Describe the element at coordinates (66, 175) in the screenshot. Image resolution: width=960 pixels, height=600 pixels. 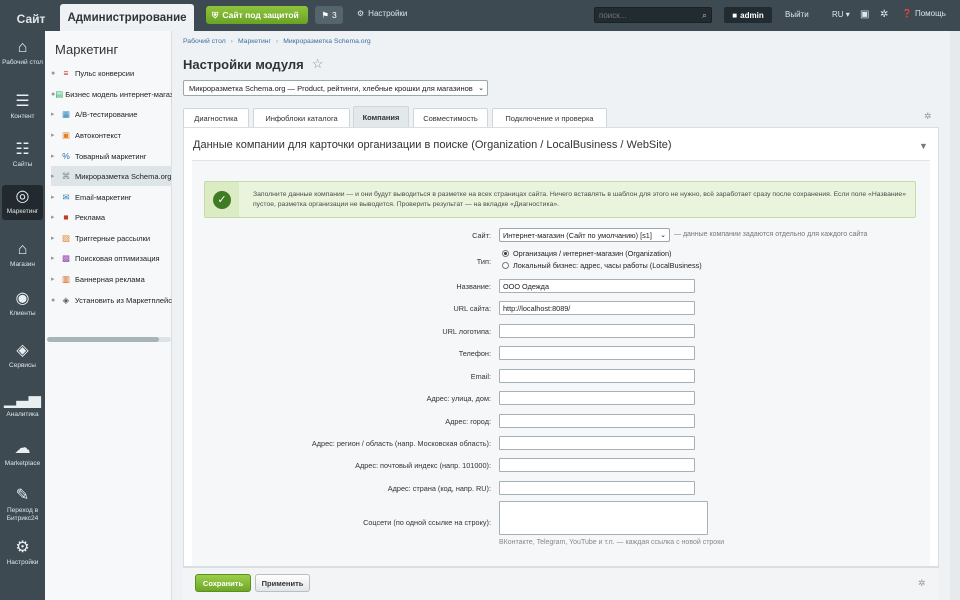
I see `markup-icon: ⌘` at that location.